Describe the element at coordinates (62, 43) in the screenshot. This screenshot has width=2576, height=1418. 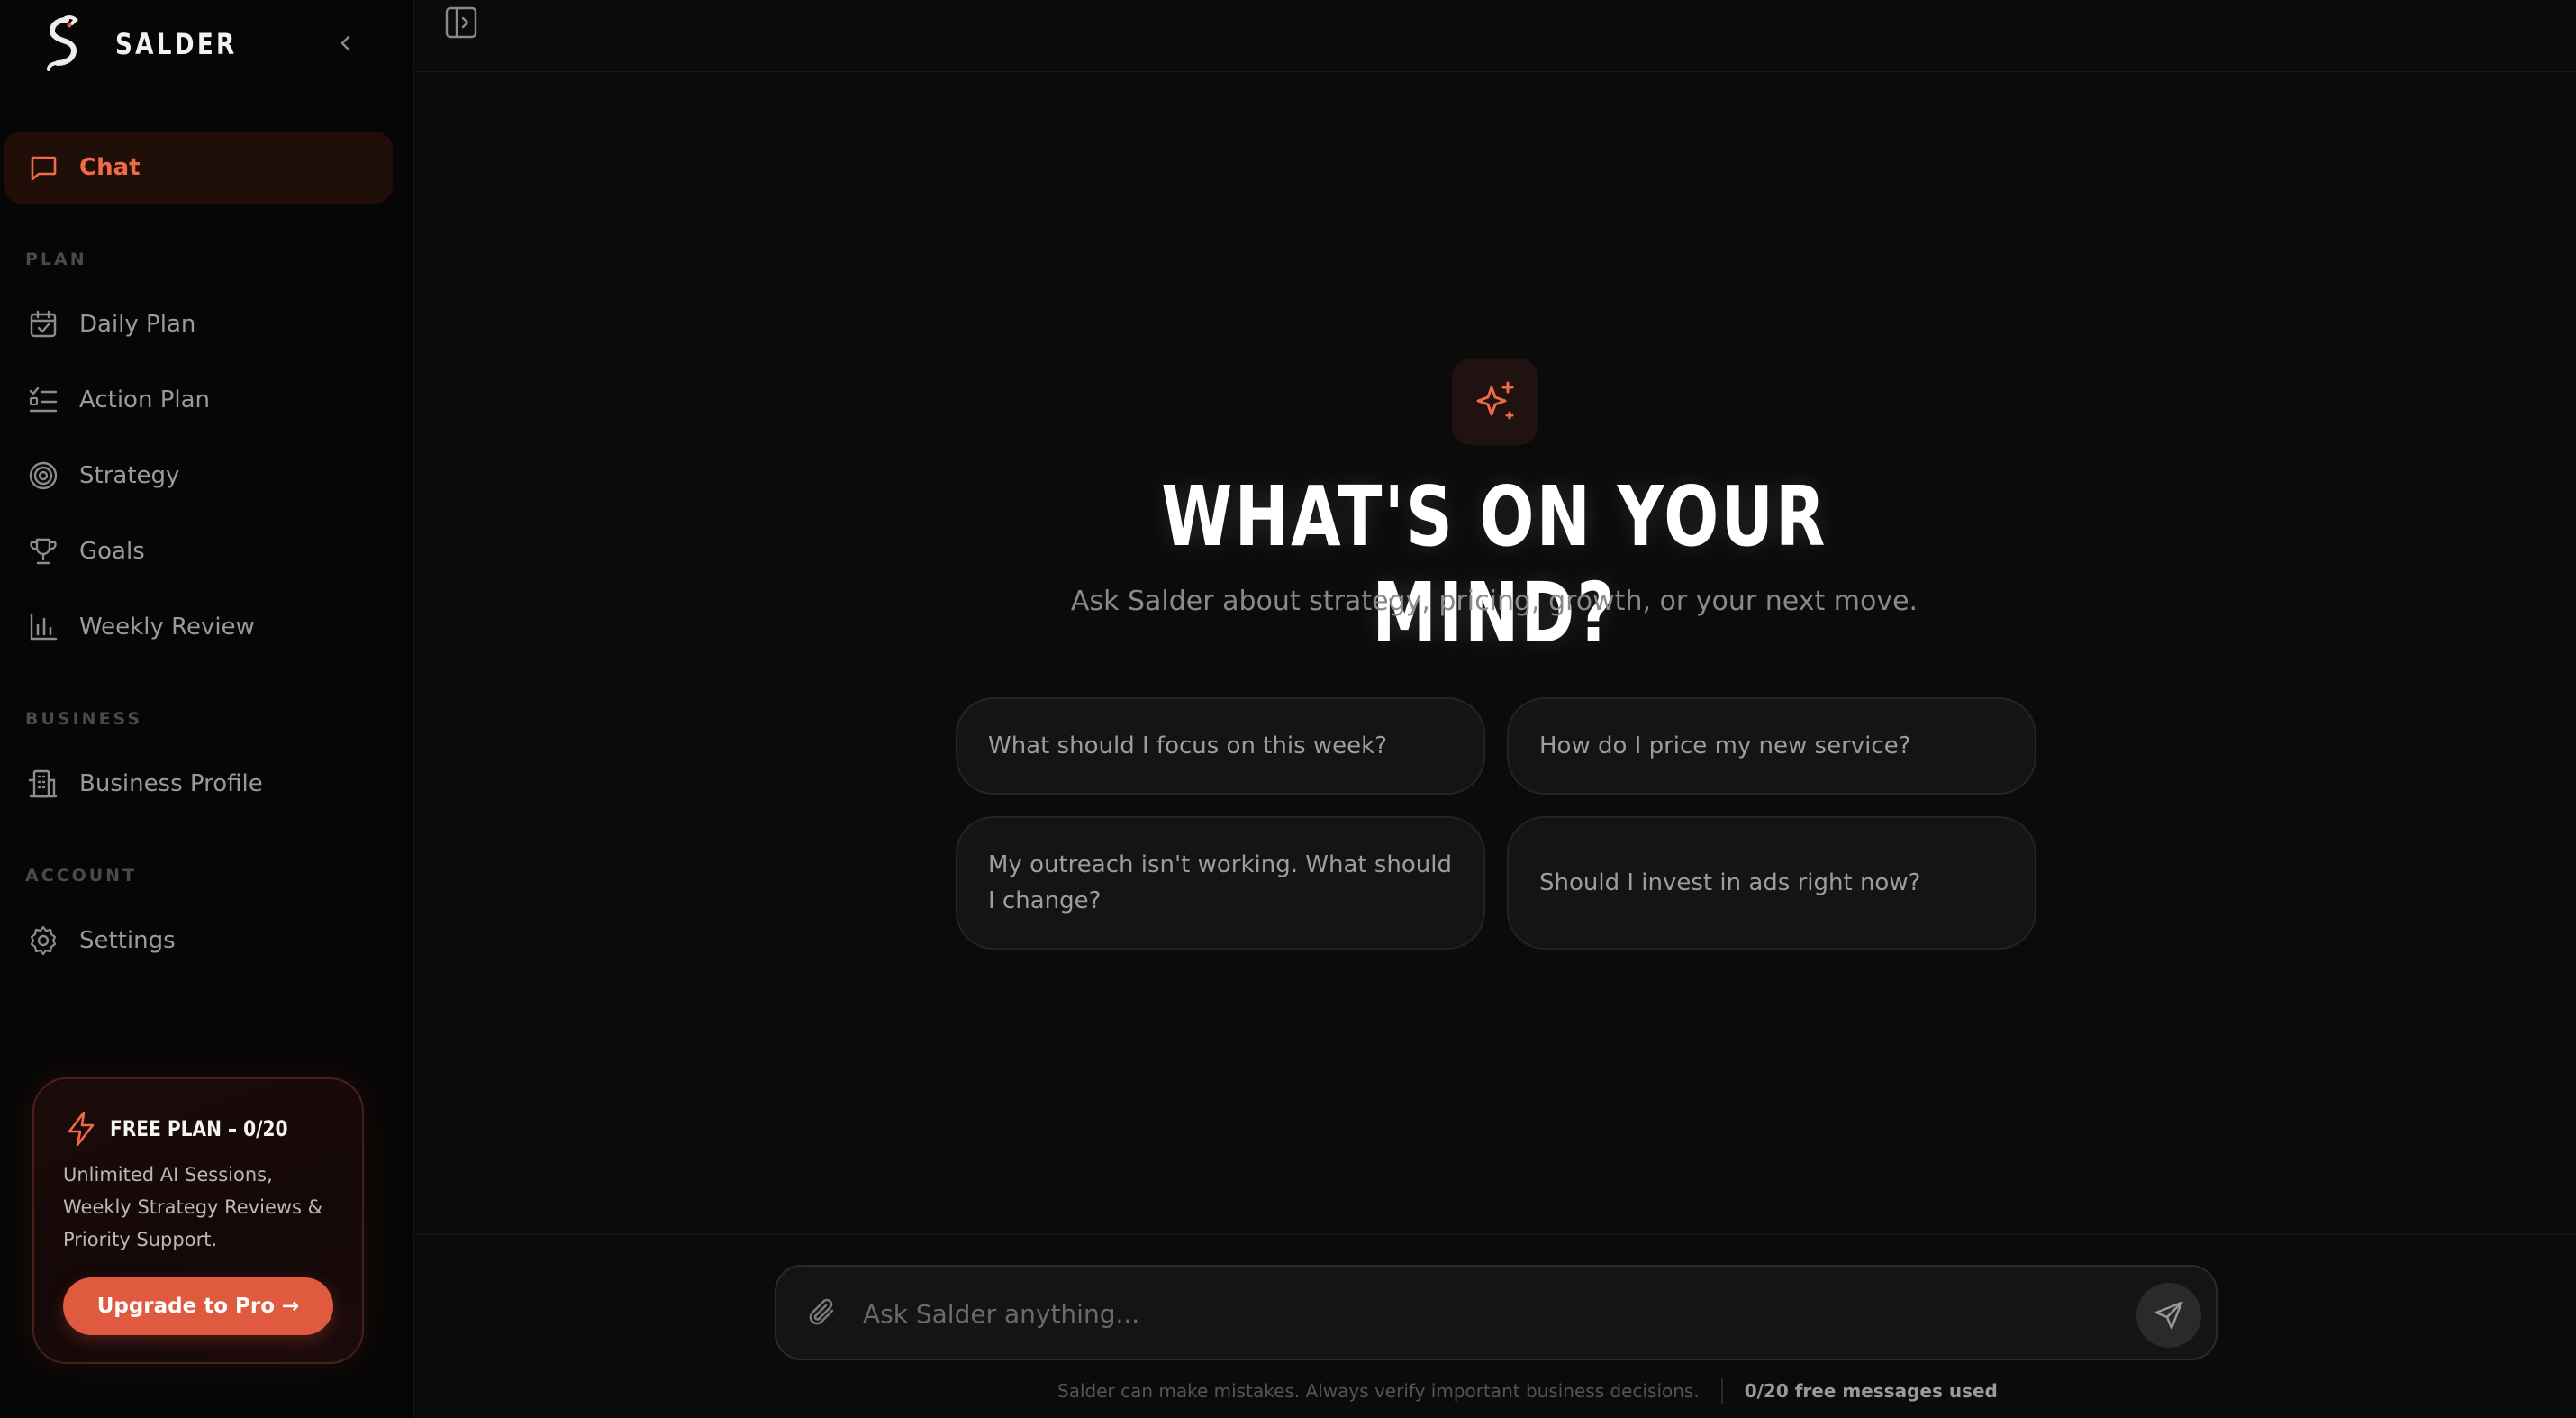
I see `salder-logo-icon` at that location.